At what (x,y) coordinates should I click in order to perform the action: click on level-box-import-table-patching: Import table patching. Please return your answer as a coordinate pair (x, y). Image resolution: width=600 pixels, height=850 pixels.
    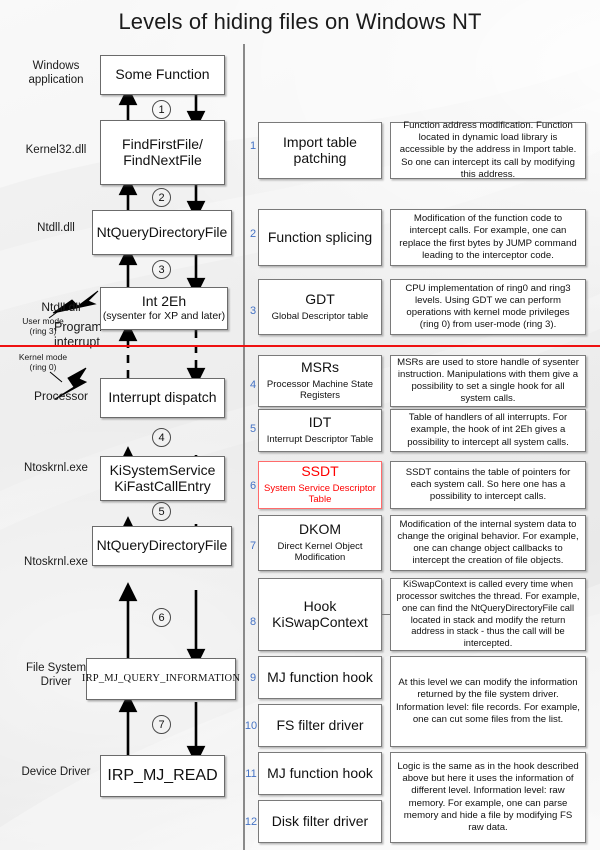
    Looking at the image, I should click on (320, 150).